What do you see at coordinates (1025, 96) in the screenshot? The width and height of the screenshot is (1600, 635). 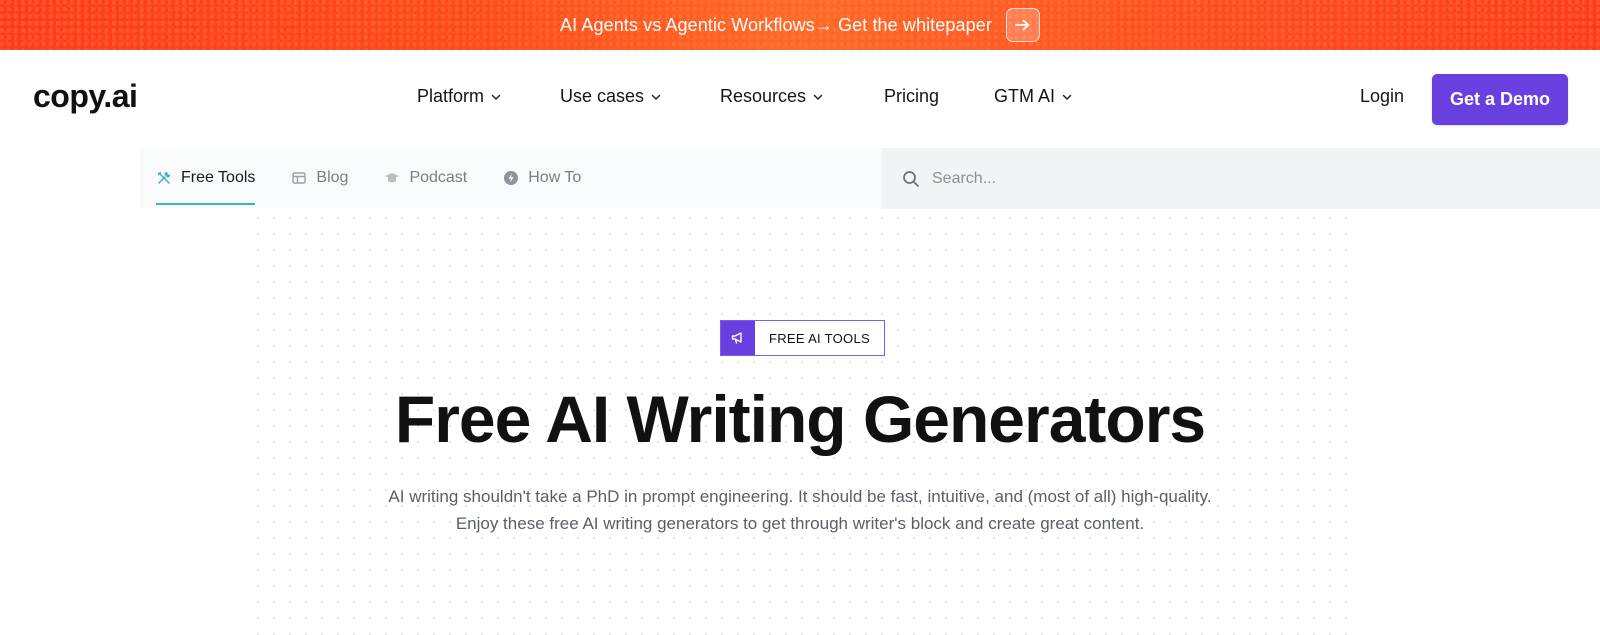 I see `nav-item-label: GTM AI` at bounding box center [1025, 96].